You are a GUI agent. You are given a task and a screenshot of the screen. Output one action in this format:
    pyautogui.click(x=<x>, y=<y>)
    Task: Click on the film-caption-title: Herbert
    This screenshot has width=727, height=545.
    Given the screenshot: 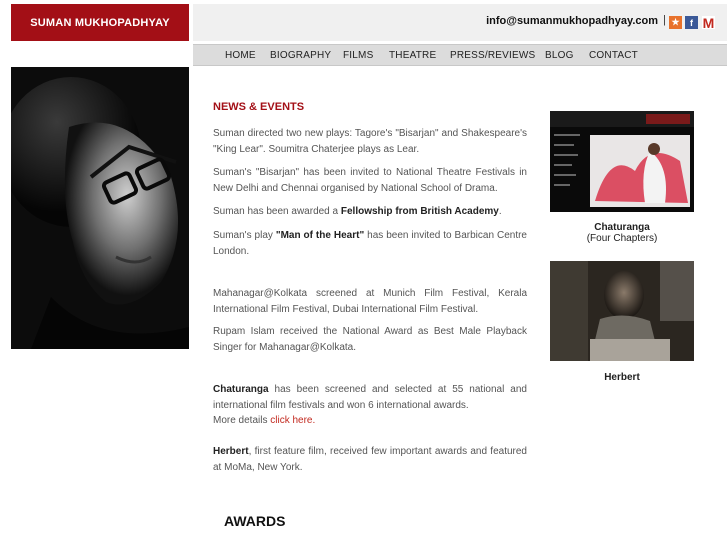 What is the action you would take?
    pyautogui.click(x=622, y=377)
    